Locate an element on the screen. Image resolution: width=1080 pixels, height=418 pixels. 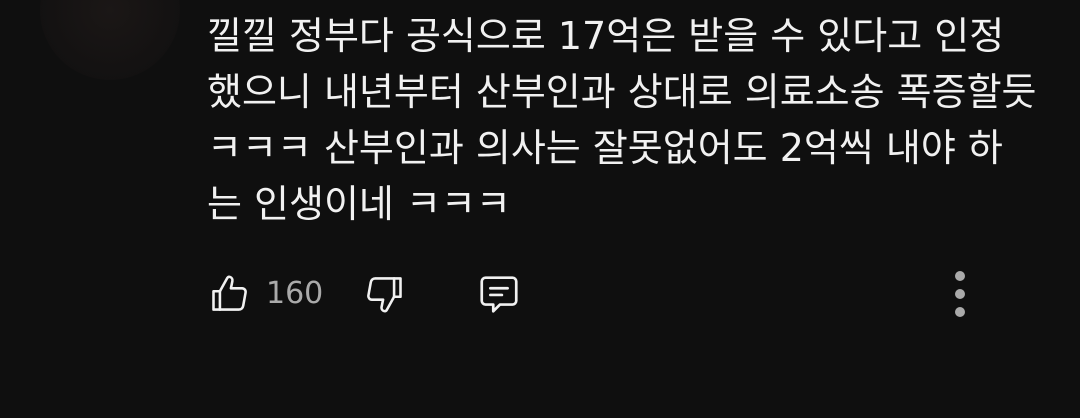
reply-icon is located at coordinates (499, 294).